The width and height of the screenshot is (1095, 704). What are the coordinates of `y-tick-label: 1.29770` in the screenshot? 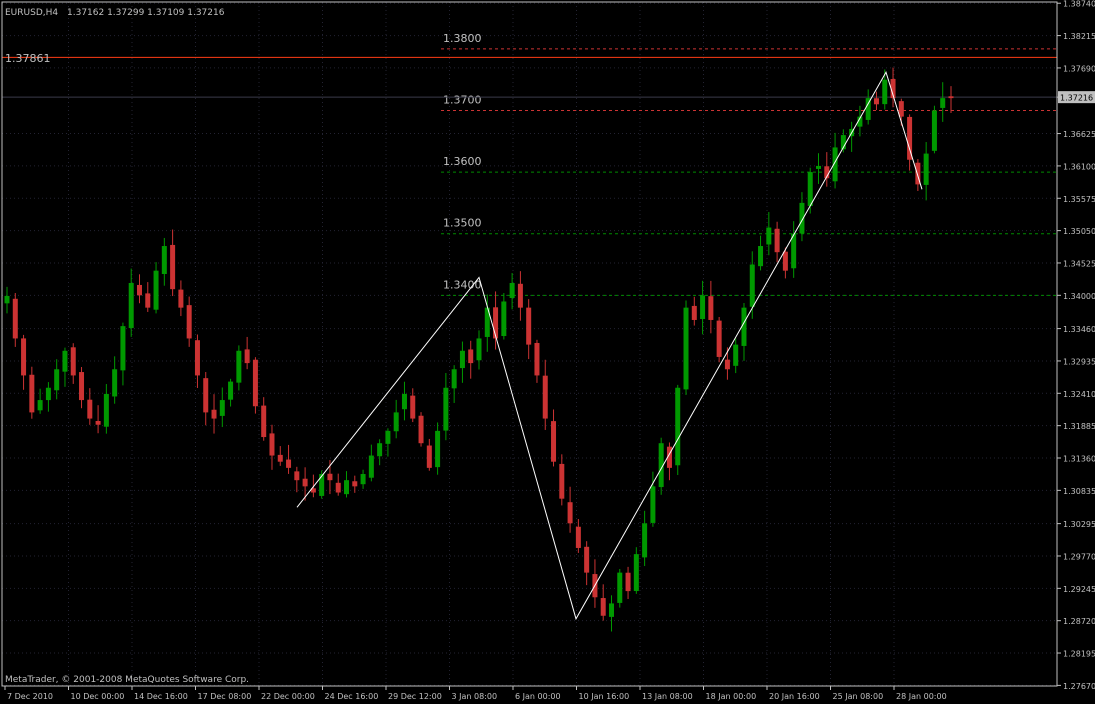 It's located at (1079, 556).